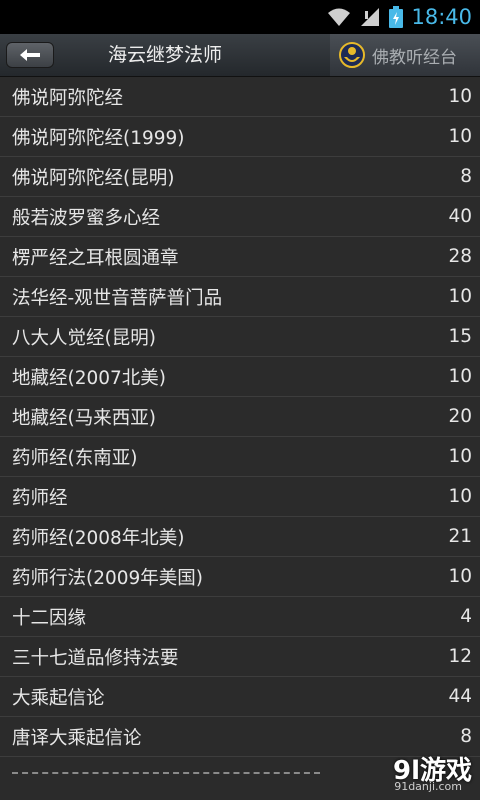 The width and height of the screenshot is (480, 800). What do you see at coordinates (75, 458) in the screenshot?
I see `item-title: 药师经(东南亚)` at bounding box center [75, 458].